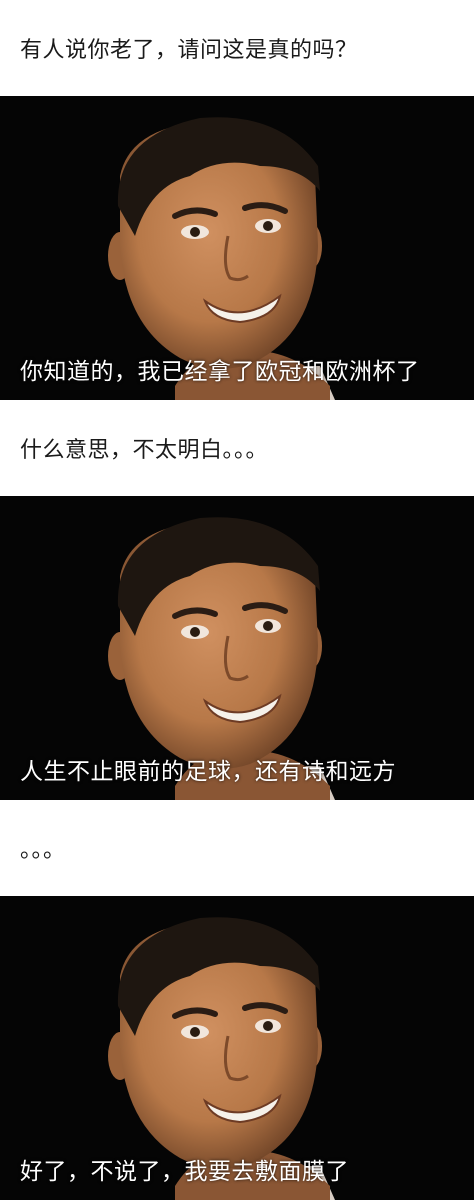  Describe the element at coordinates (237, 848) in the screenshot. I see `question-panel: 。。。` at that location.